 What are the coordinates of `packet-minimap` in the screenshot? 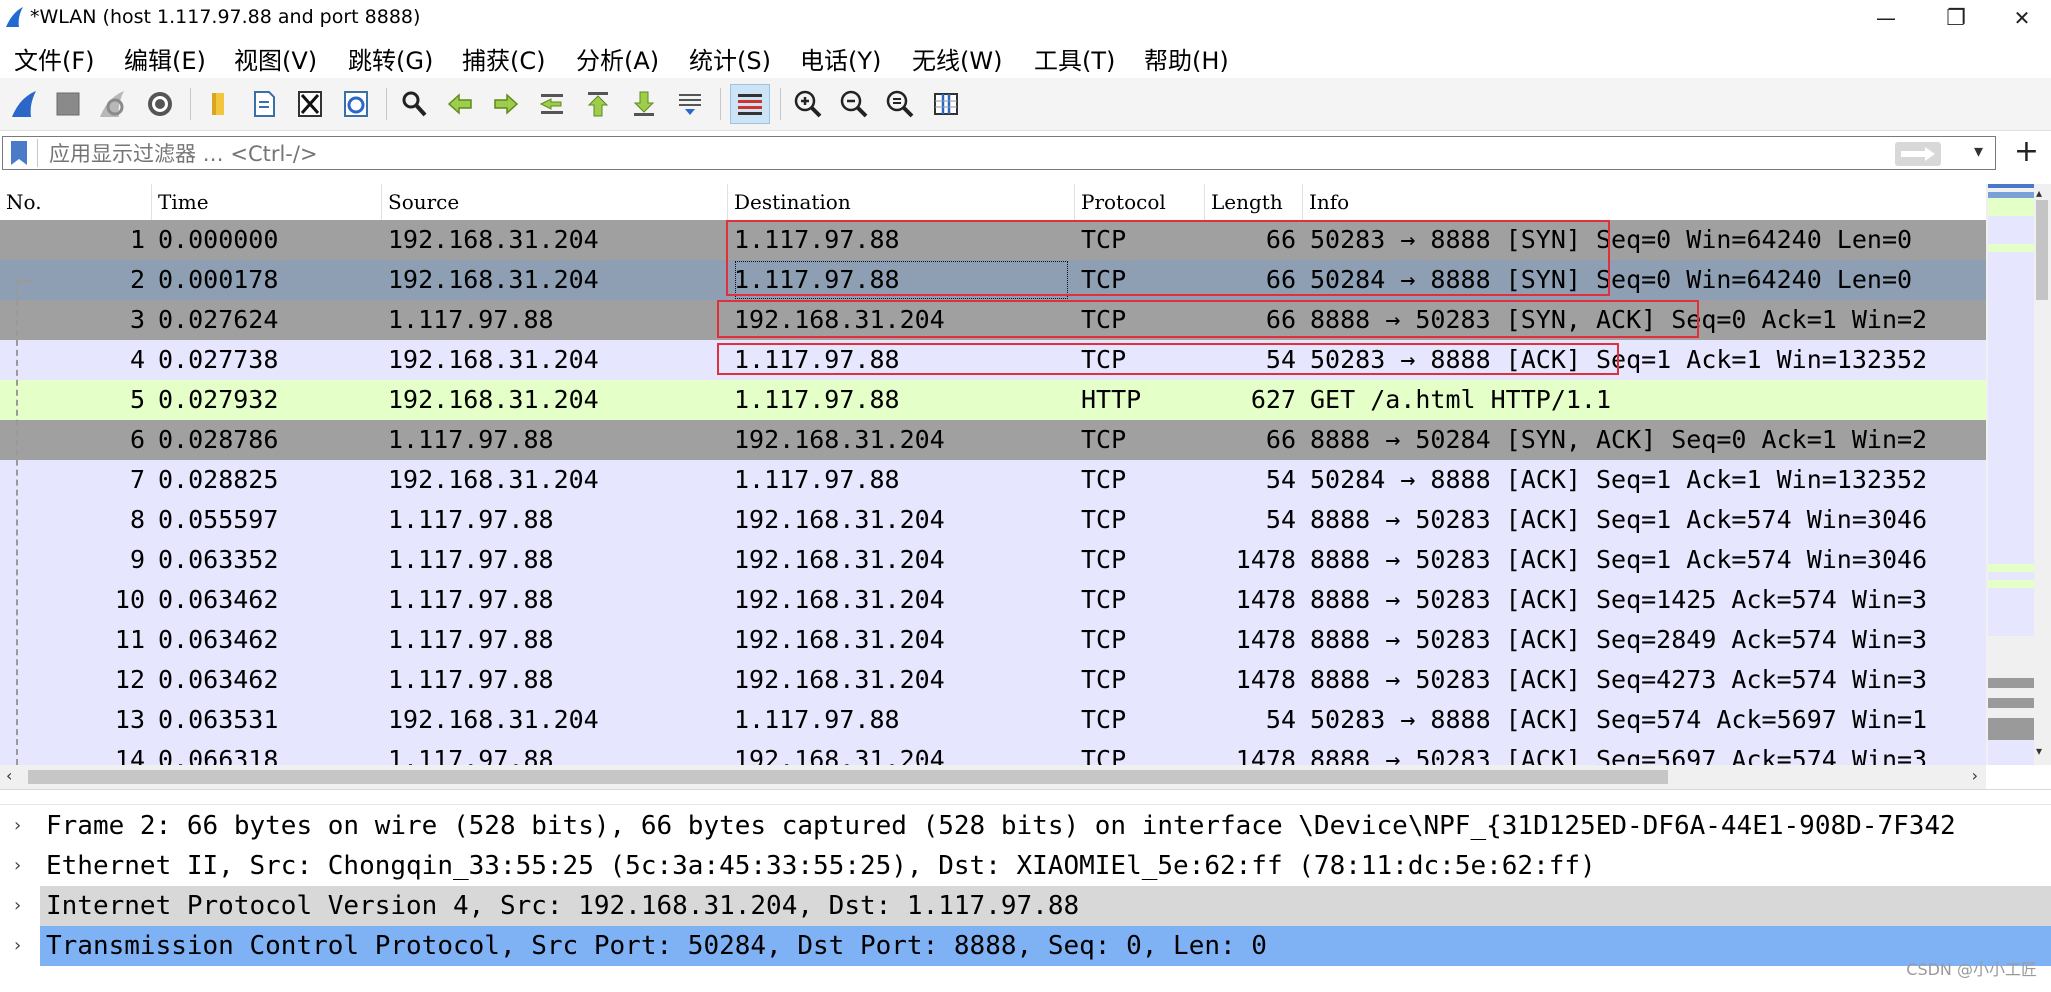 It's located at (2011, 474).